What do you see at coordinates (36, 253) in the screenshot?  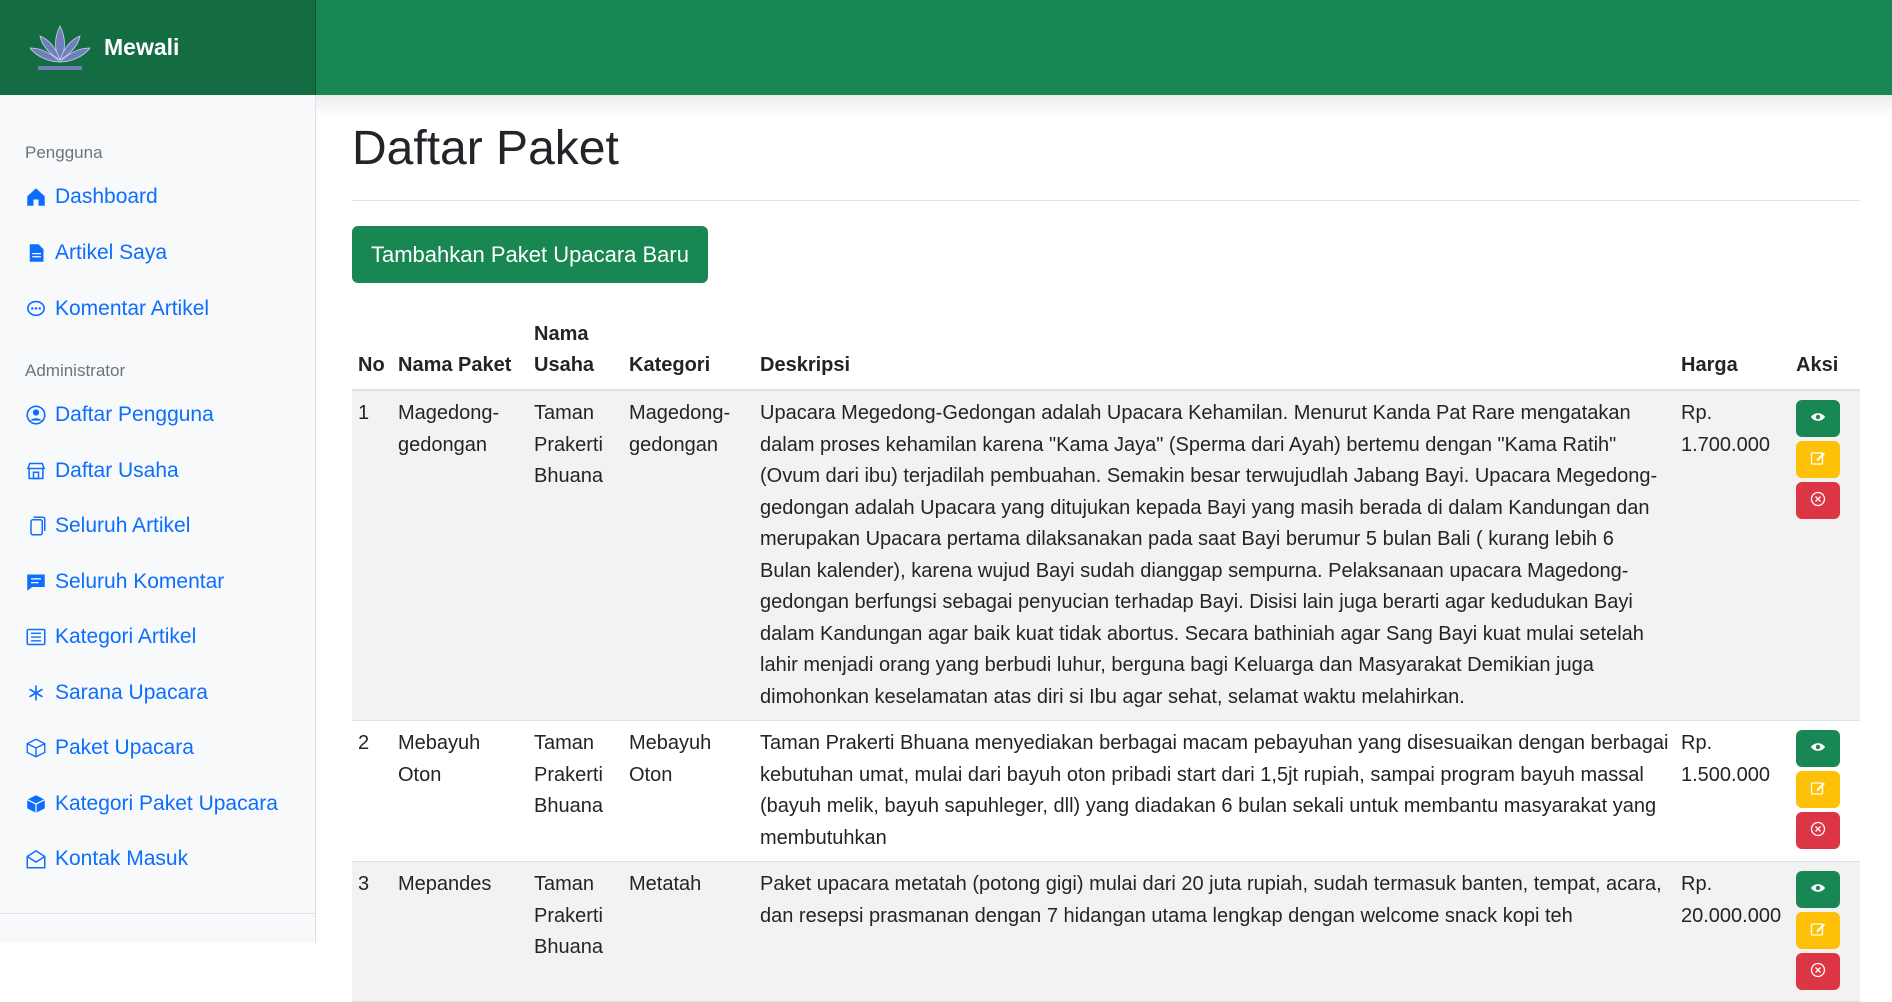 I see `document-icon` at bounding box center [36, 253].